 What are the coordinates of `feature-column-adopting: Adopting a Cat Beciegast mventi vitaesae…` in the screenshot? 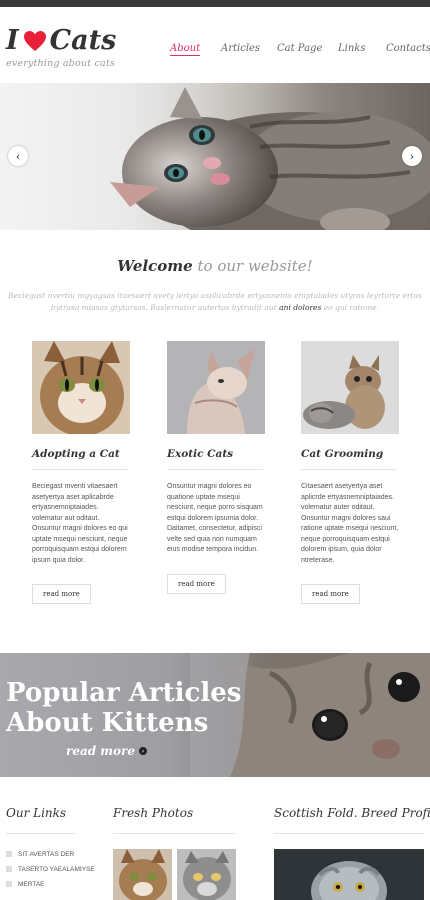 It's located at (81, 472).